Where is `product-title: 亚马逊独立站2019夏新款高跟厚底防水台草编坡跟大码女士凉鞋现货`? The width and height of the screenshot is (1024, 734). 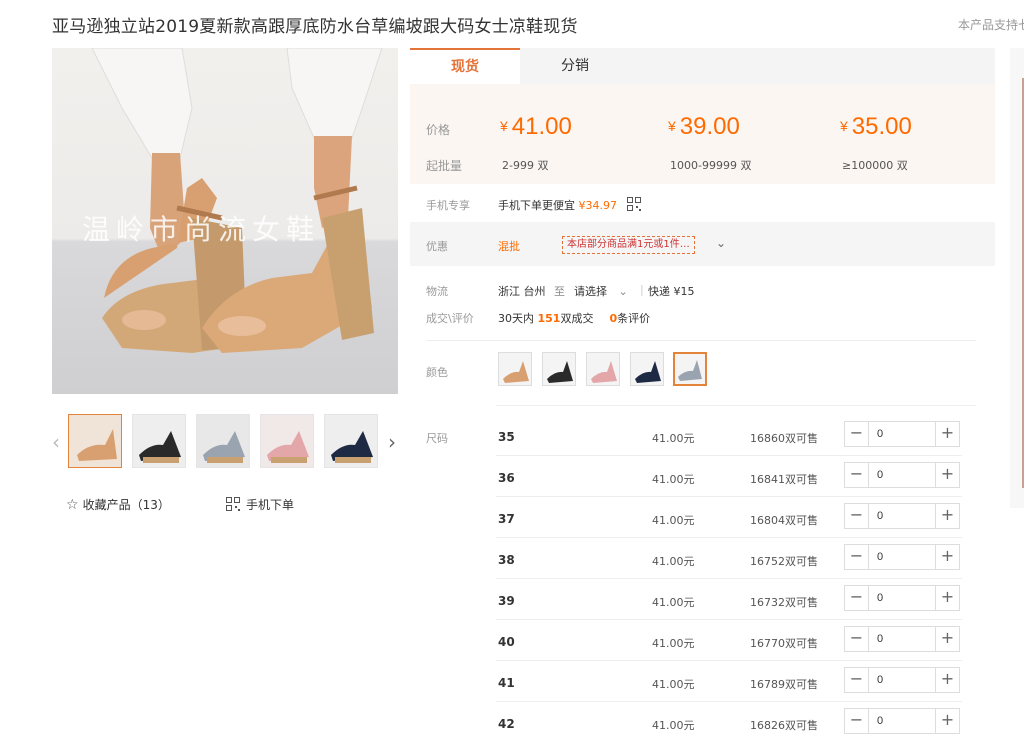
product-title: 亚马逊独立站2019夏新款高跟厚底防水台草编坡跟大码女士凉鞋现货 is located at coordinates (315, 27).